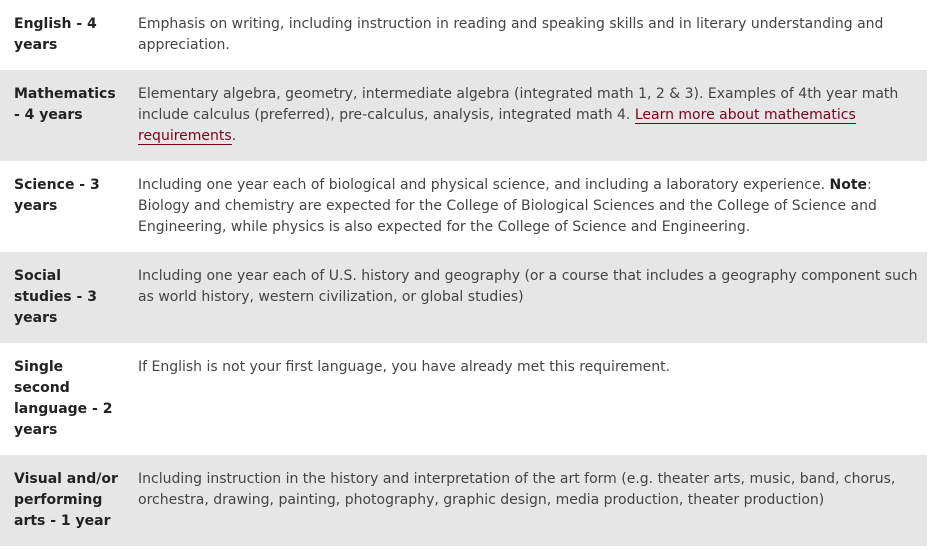 This screenshot has height=550, width=929. I want to click on note-label: Note, so click(848, 185).